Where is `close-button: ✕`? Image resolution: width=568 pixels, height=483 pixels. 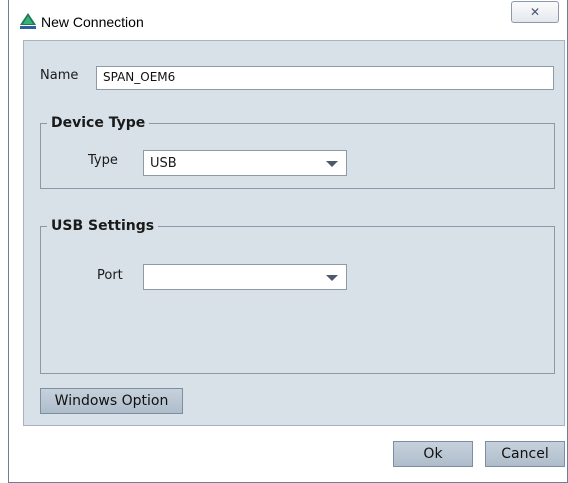
close-button: ✕ is located at coordinates (535, 12).